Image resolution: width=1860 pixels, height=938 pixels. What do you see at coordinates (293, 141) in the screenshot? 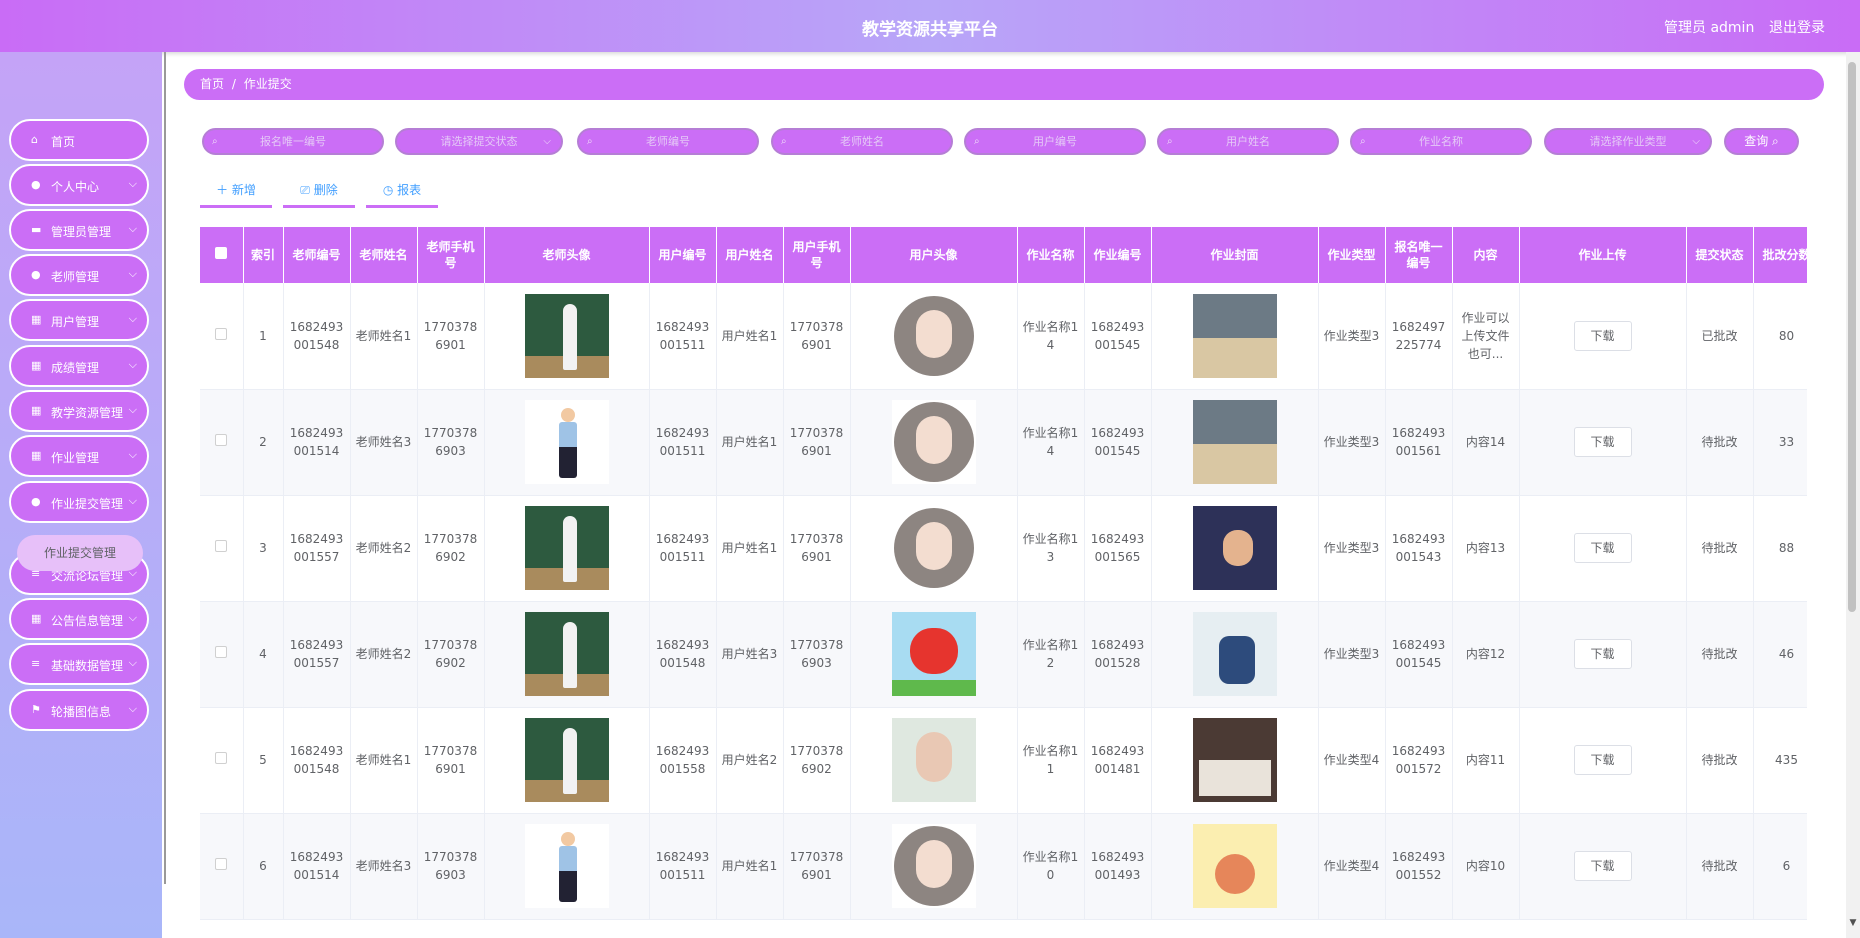
I see `search-input-0: ⌕ 报名唯一编号` at bounding box center [293, 141].